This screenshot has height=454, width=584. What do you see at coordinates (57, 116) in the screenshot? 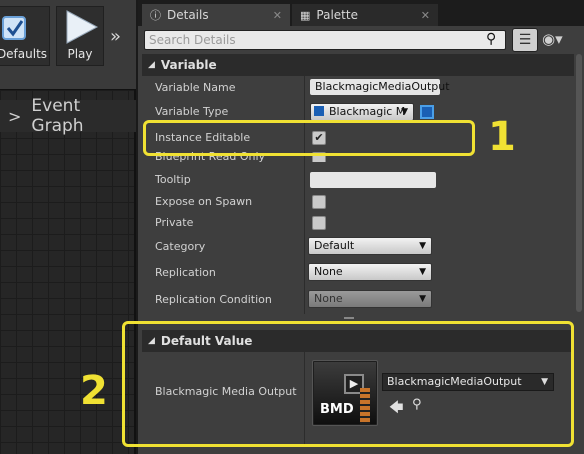
I see `event-graph-label: Event Graph` at bounding box center [57, 116].